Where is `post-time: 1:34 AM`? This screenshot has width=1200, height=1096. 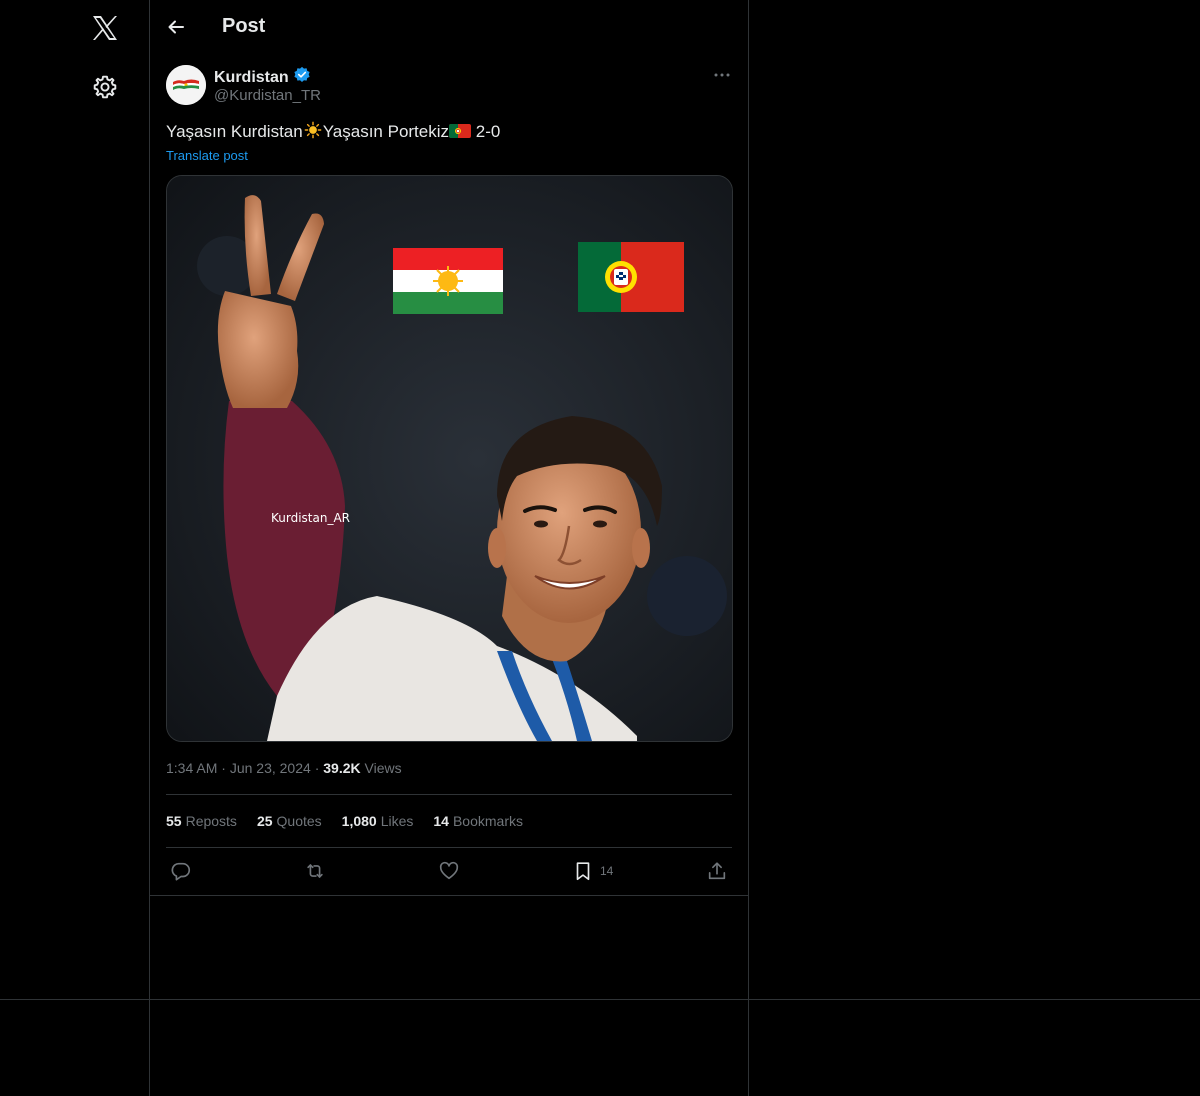
post-time: 1:34 AM is located at coordinates (191, 768).